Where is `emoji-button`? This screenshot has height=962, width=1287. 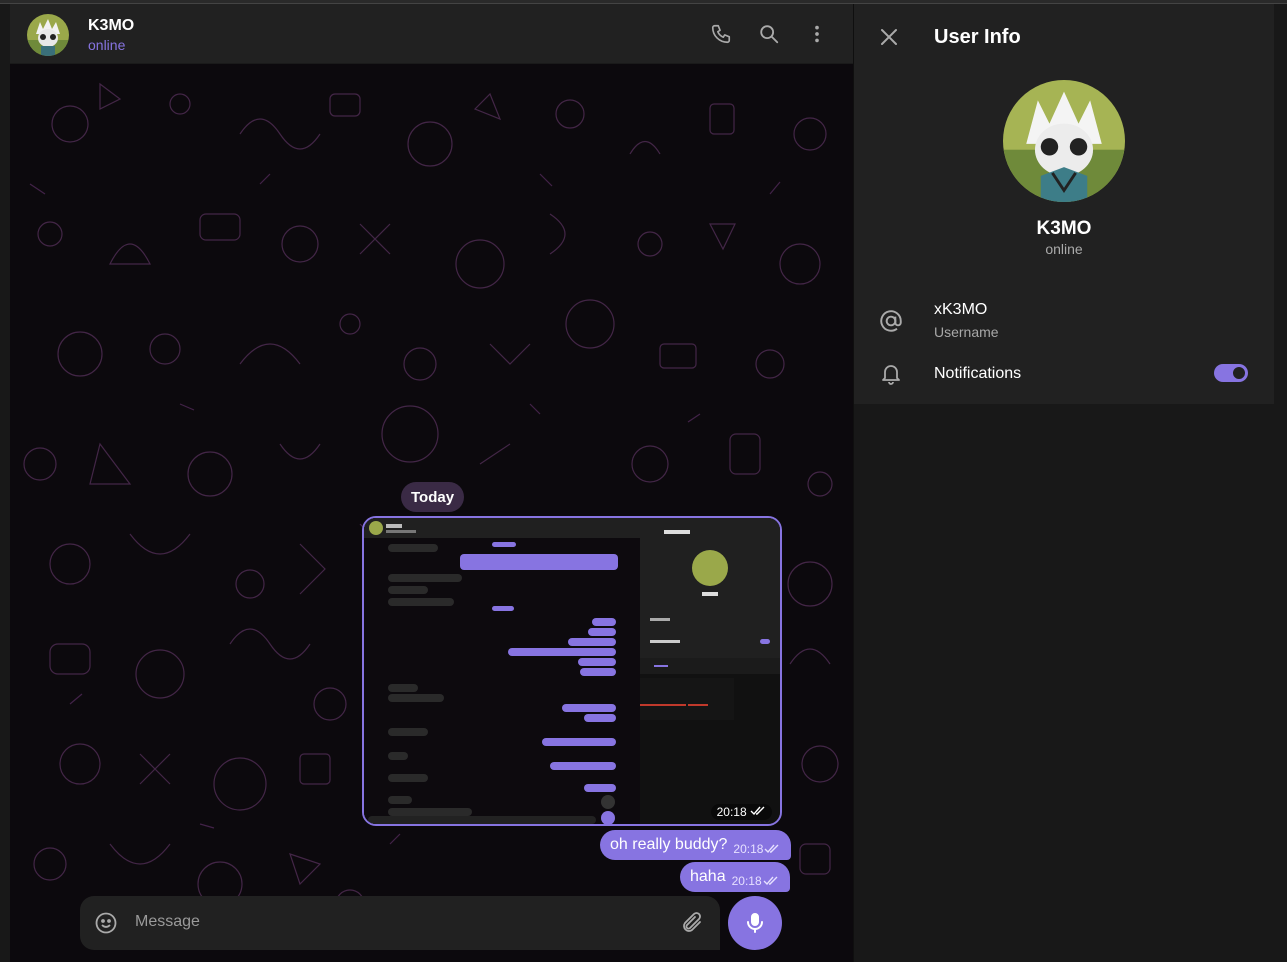
emoji-button is located at coordinates (106, 923).